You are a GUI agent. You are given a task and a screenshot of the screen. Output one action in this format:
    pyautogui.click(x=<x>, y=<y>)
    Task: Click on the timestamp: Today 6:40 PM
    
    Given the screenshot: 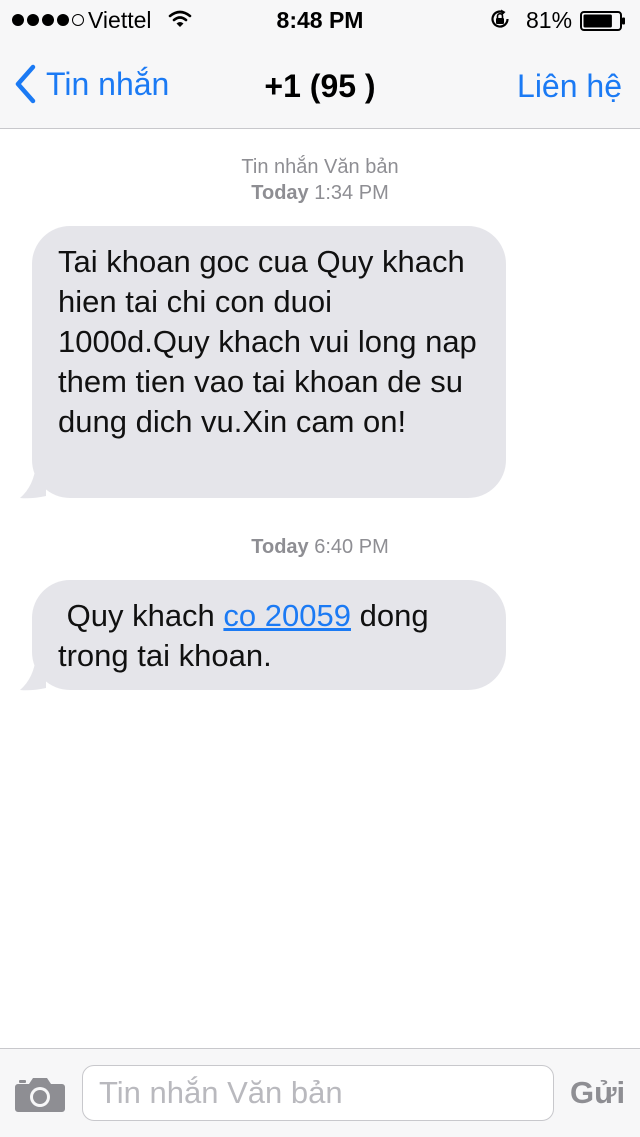 What is the action you would take?
    pyautogui.click(x=320, y=547)
    